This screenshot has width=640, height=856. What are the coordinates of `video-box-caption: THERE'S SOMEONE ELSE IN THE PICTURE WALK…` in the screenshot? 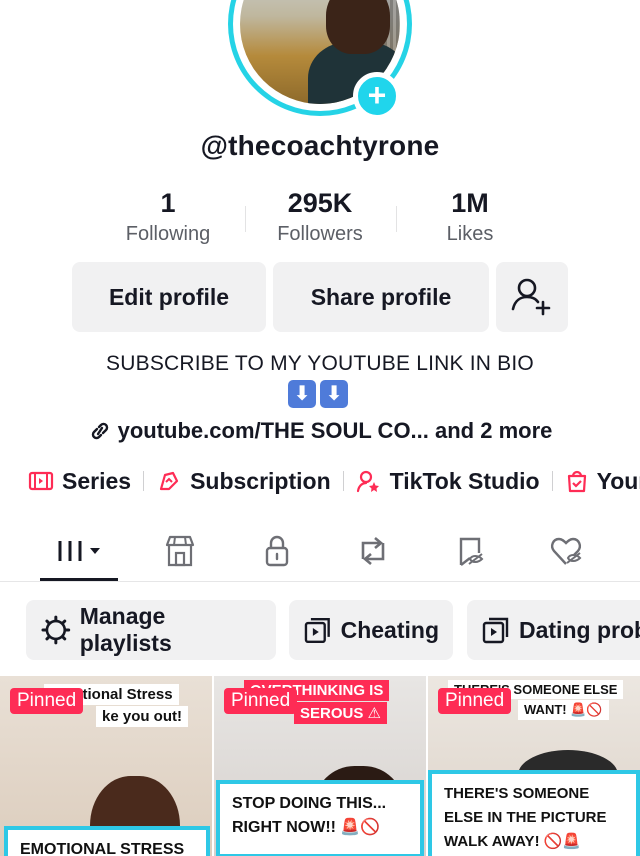 It's located at (534, 813).